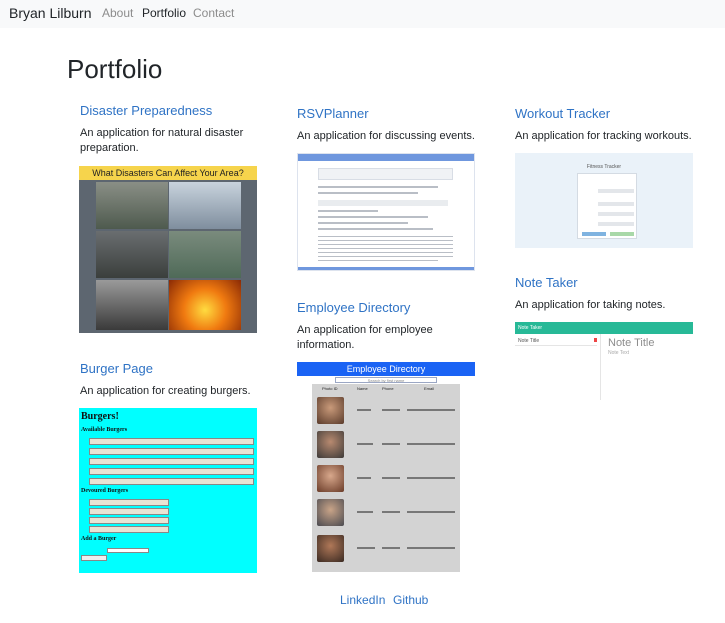 This screenshot has width=725, height=623. What do you see at coordinates (386, 268) in the screenshot?
I see `rsvp-thumb-footer` at bounding box center [386, 268].